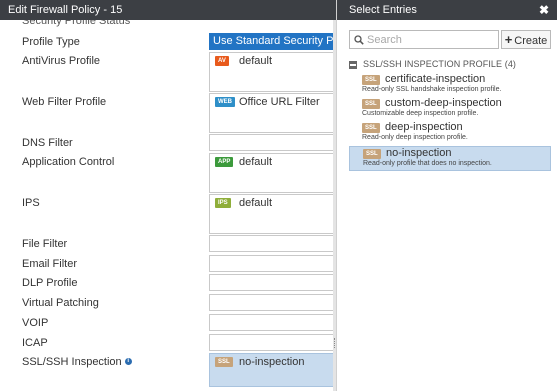  What do you see at coordinates (353, 65) in the screenshot?
I see `collapse-icon` at bounding box center [353, 65].